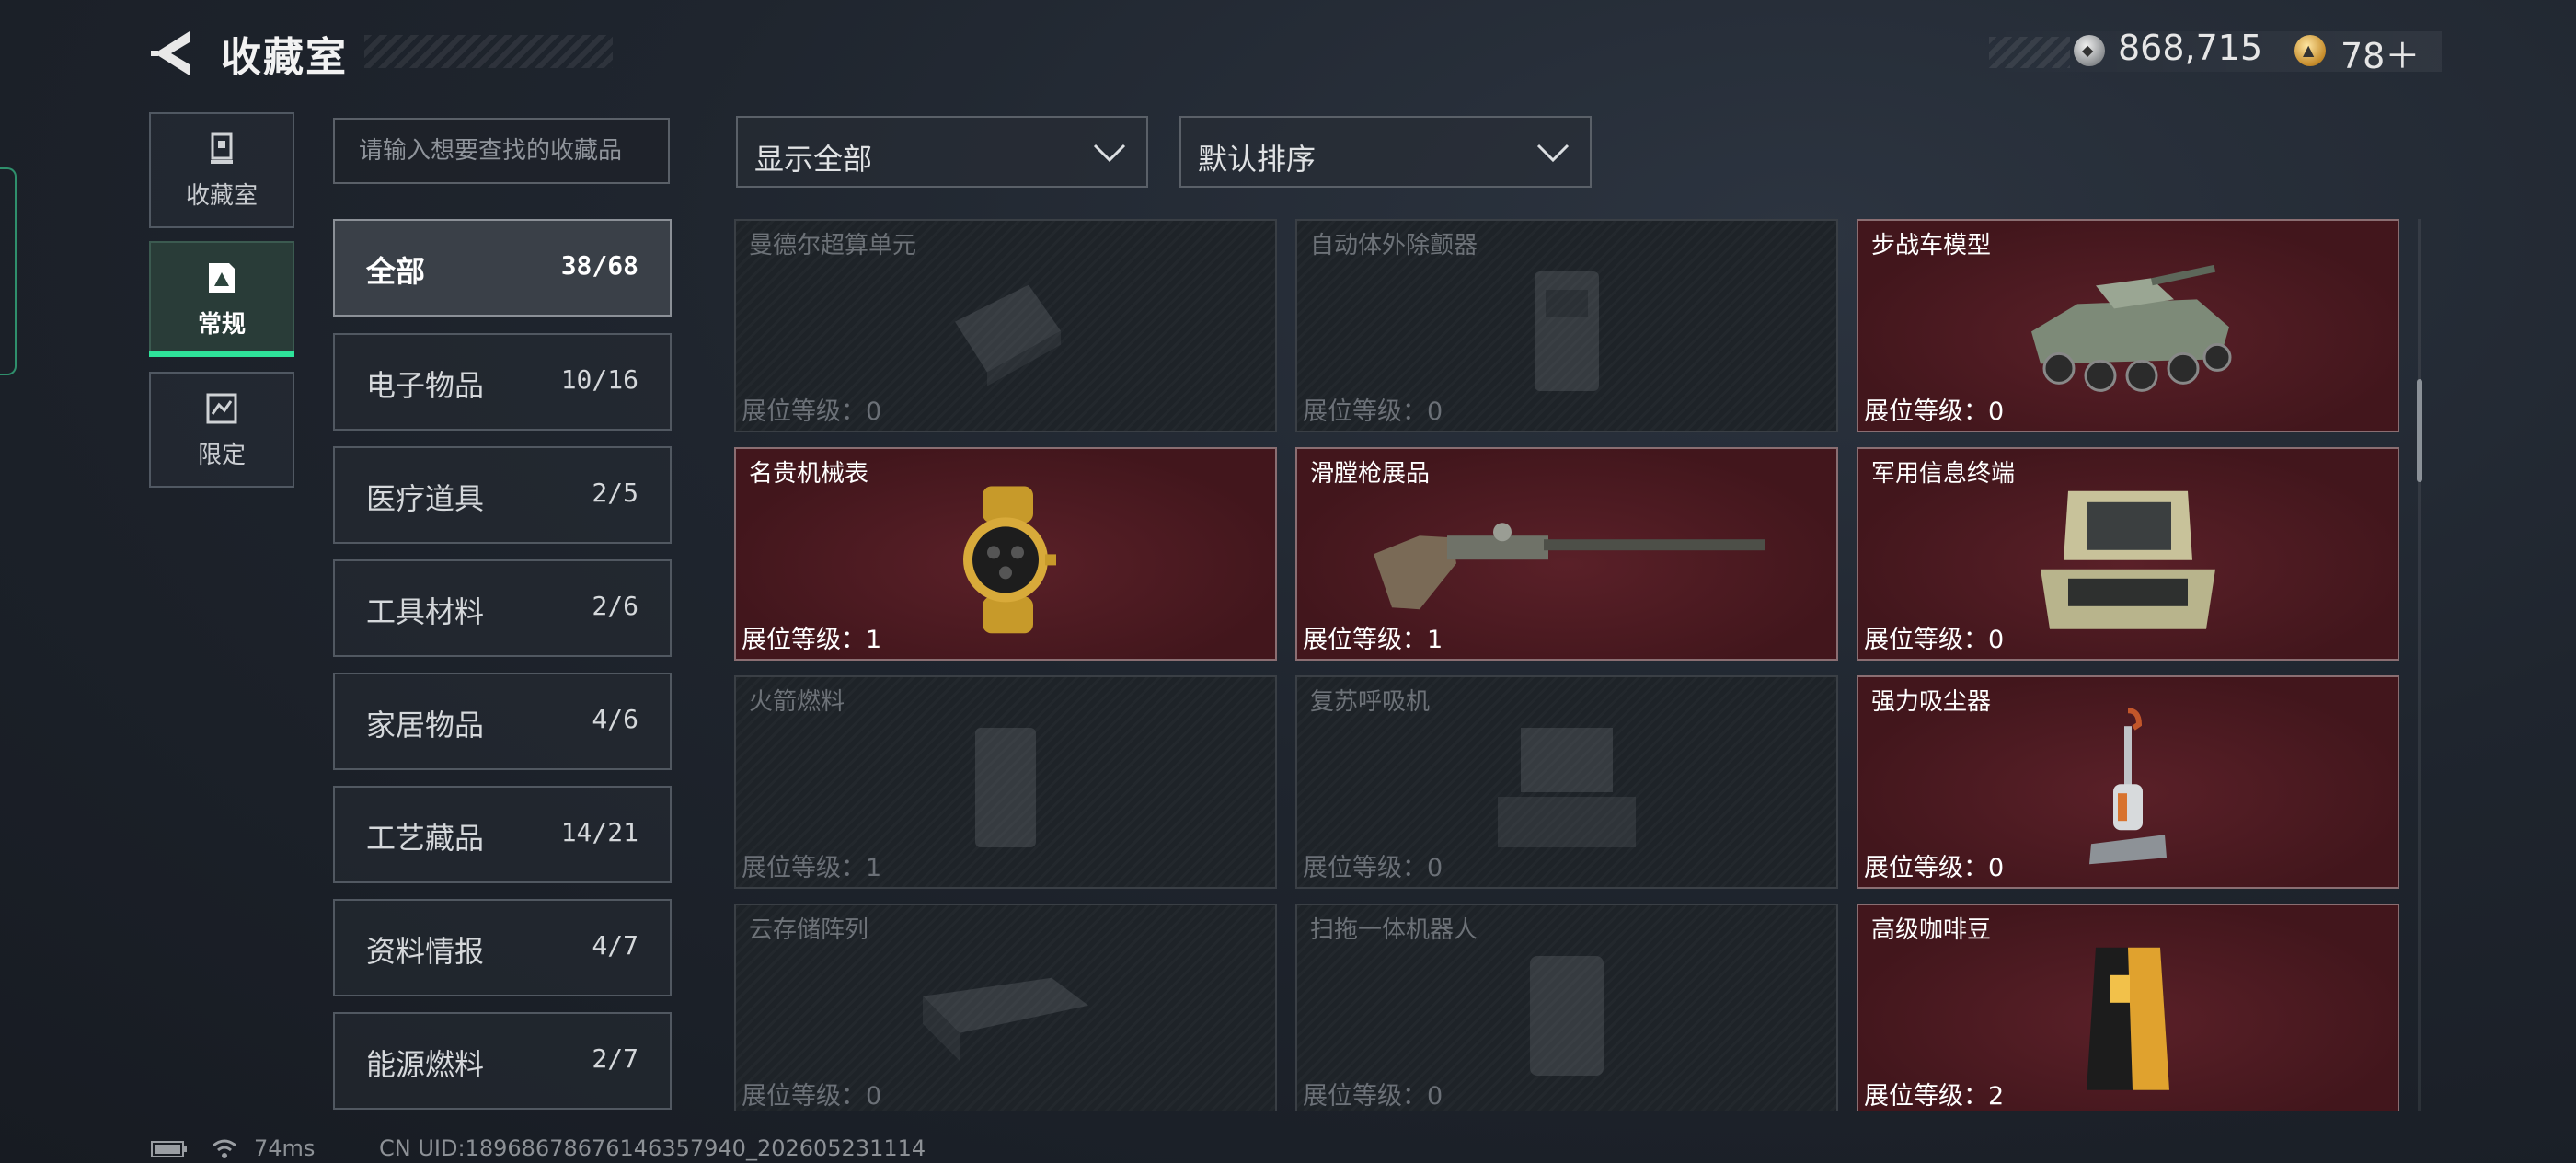 This screenshot has width=2576, height=1163. What do you see at coordinates (502, 721) in the screenshot?
I see `category-household: 家居物品 4/6` at bounding box center [502, 721].